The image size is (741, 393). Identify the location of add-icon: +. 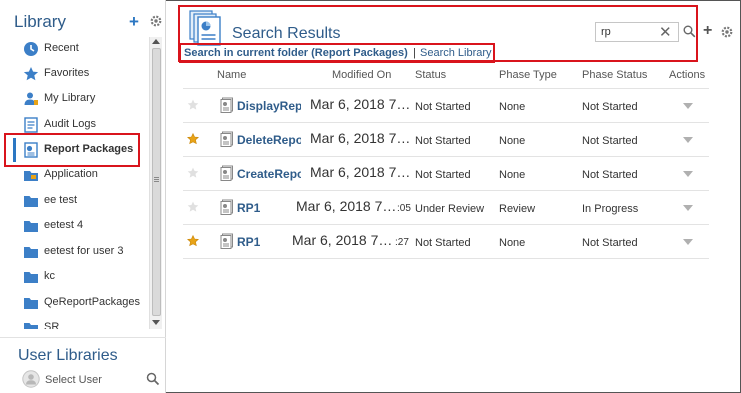
(707, 31).